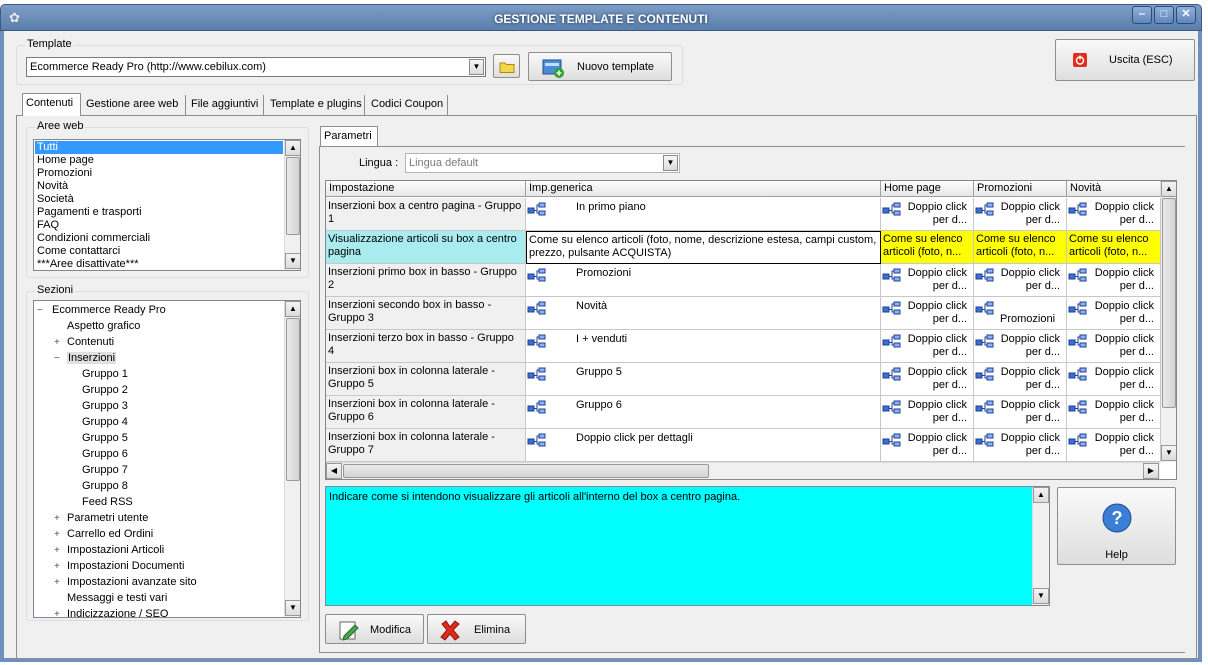  Describe the element at coordinates (703, 412) in the screenshot. I see `grid-cell-generic: Gruppo 6` at that location.